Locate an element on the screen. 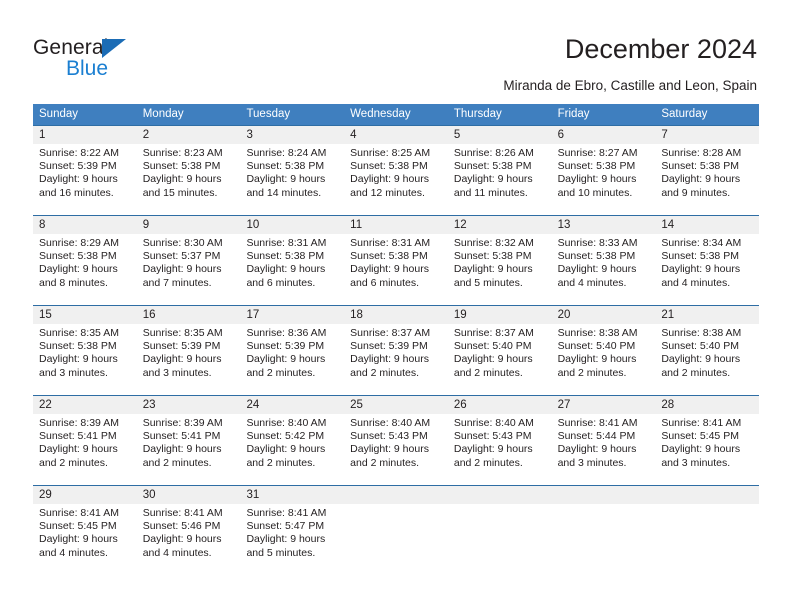  sunrise-text: Sunrise: 8:29 AM is located at coordinates (79, 243).